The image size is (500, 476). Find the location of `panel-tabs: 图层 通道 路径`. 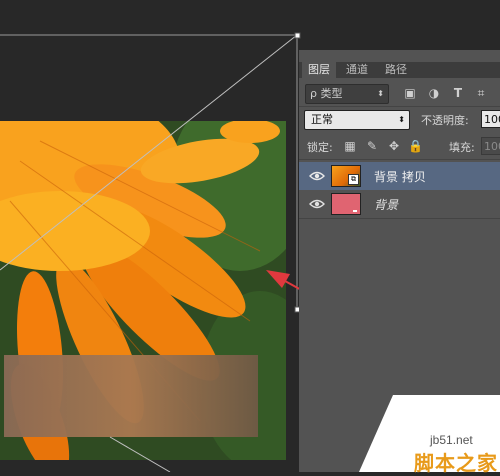

panel-tabs: 图层 通道 路径 is located at coordinates (399, 70).